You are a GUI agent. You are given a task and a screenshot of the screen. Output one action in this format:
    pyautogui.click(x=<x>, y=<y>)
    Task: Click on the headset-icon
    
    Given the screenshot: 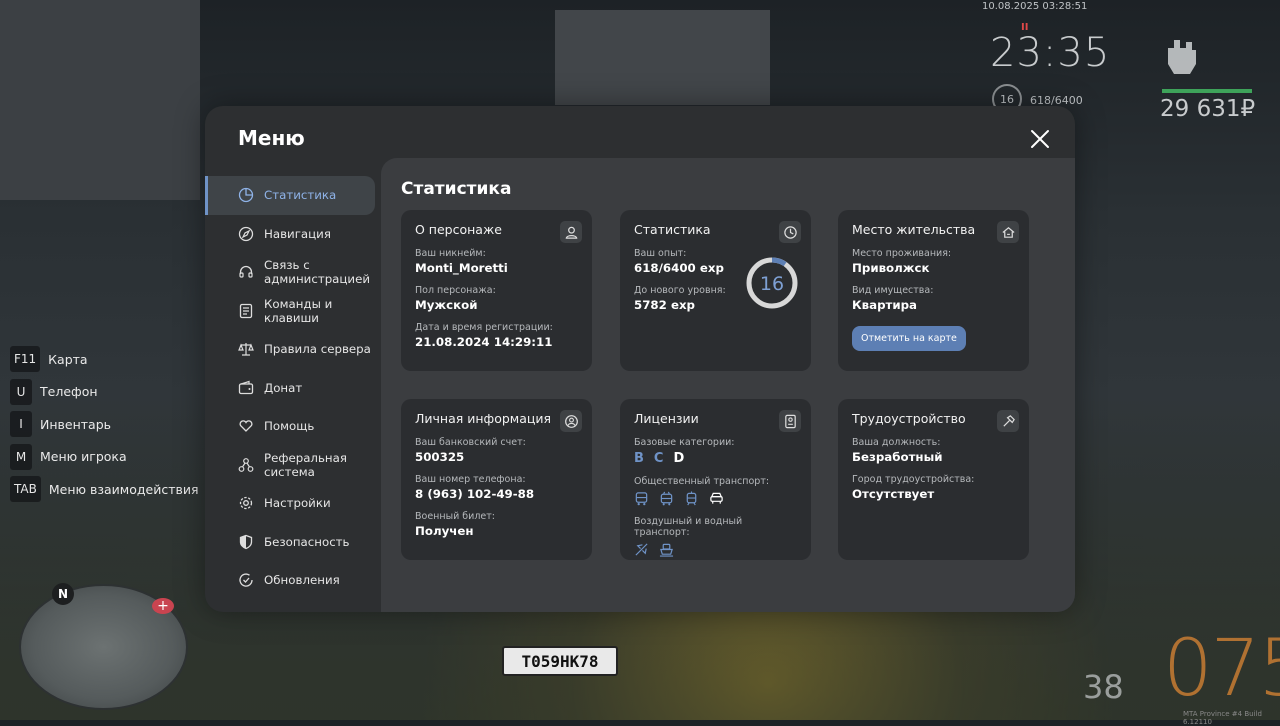 What is the action you would take?
    pyautogui.click(x=246, y=272)
    